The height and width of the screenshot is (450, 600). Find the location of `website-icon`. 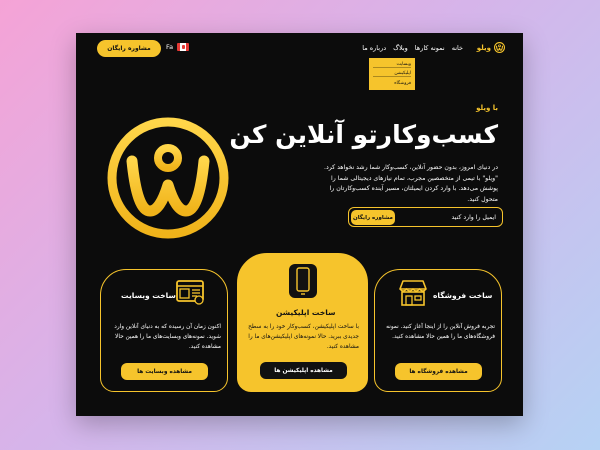

website-icon is located at coordinates (190, 292).